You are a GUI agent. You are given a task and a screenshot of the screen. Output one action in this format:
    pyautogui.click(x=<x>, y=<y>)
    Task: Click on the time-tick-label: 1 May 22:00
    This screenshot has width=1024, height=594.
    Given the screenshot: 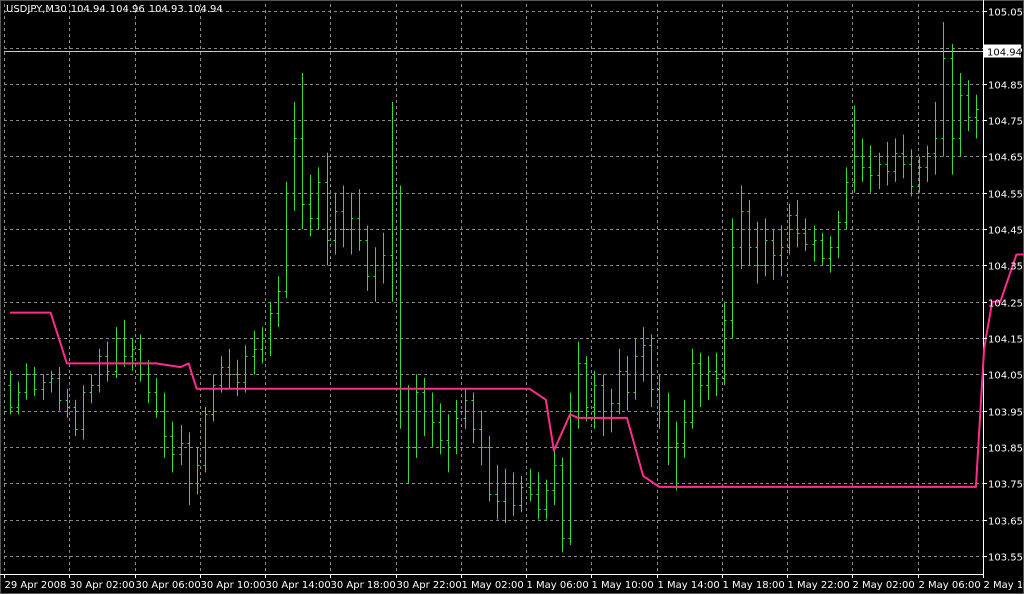 What is the action you would take?
    pyautogui.click(x=819, y=585)
    